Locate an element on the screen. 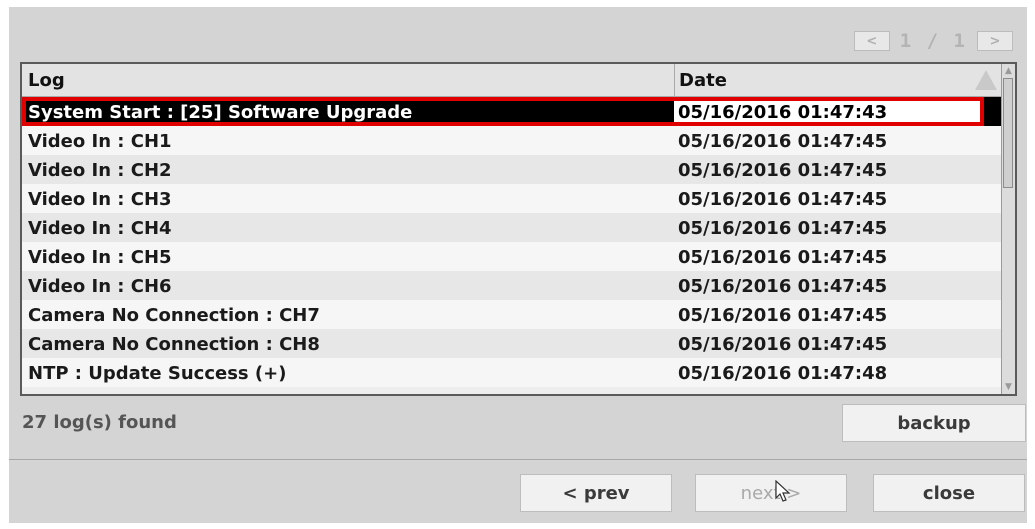  table-row: Video In : CH5 05/16/2016 01:47:45 is located at coordinates (512, 256).